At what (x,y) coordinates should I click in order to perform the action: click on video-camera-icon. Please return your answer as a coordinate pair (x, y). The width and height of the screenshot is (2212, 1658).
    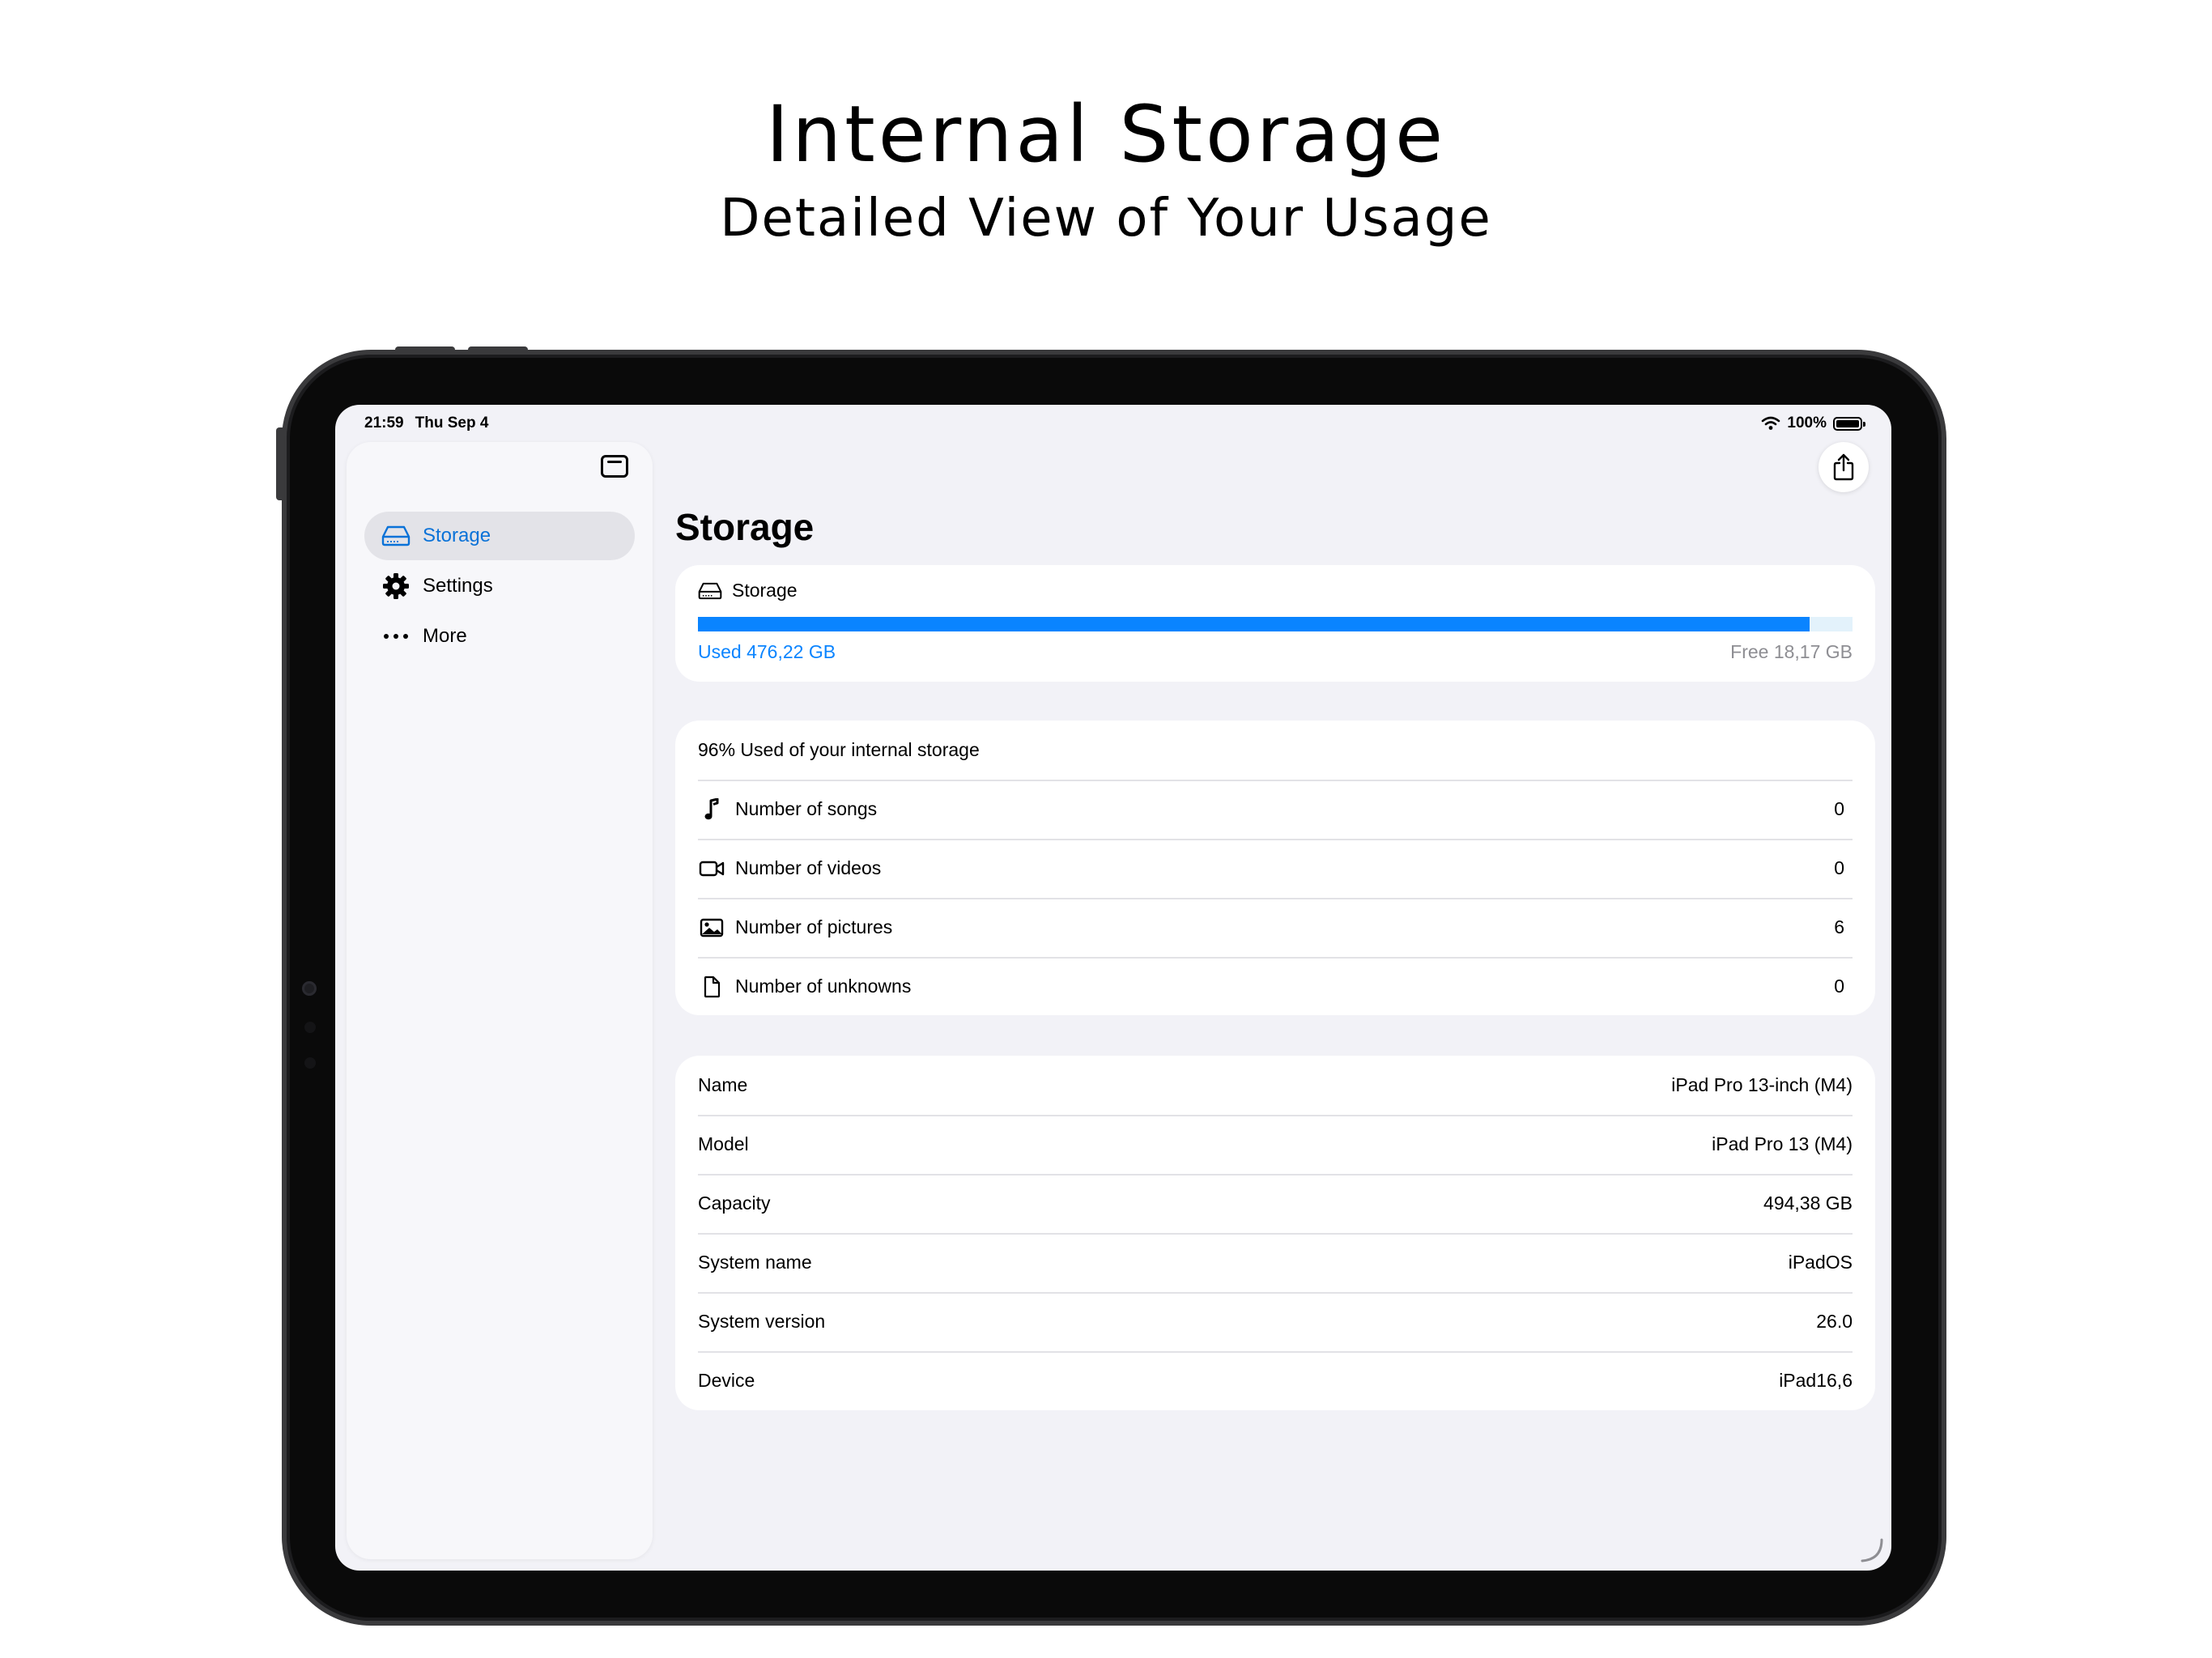
    Looking at the image, I should click on (711, 868).